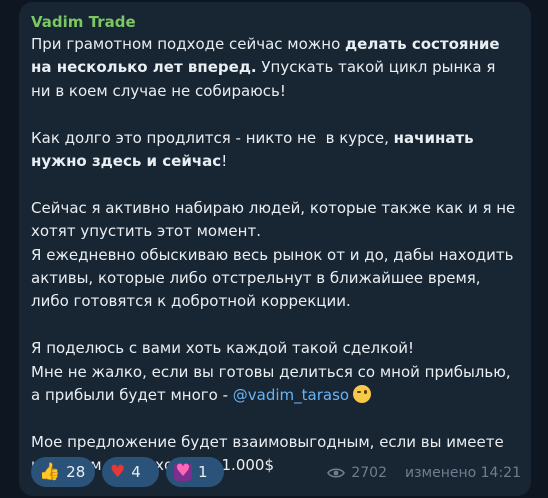  I want to click on reaction-count: 4, so click(136, 472).